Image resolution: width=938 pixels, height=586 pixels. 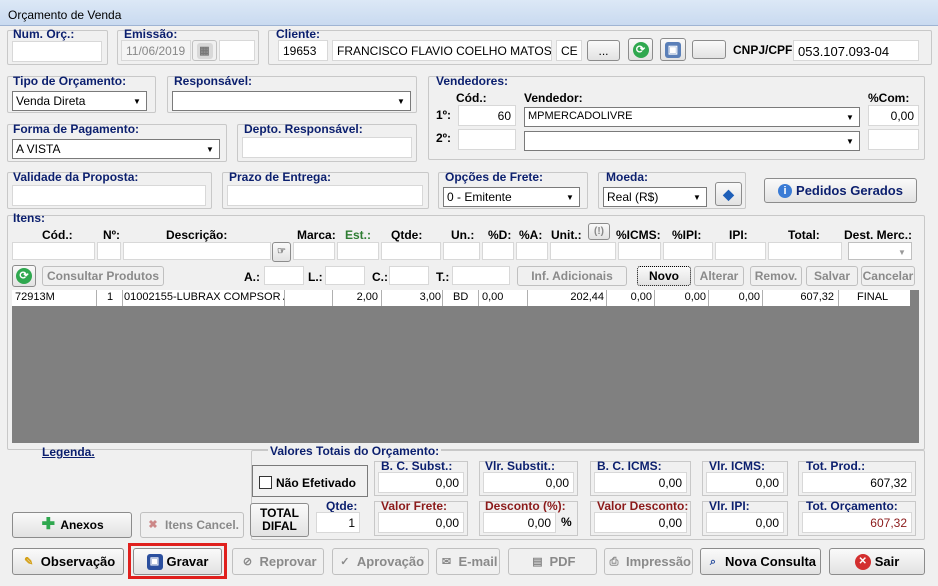 I want to click on forma-pag-select: A VISTA ▼, so click(x=116, y=149).